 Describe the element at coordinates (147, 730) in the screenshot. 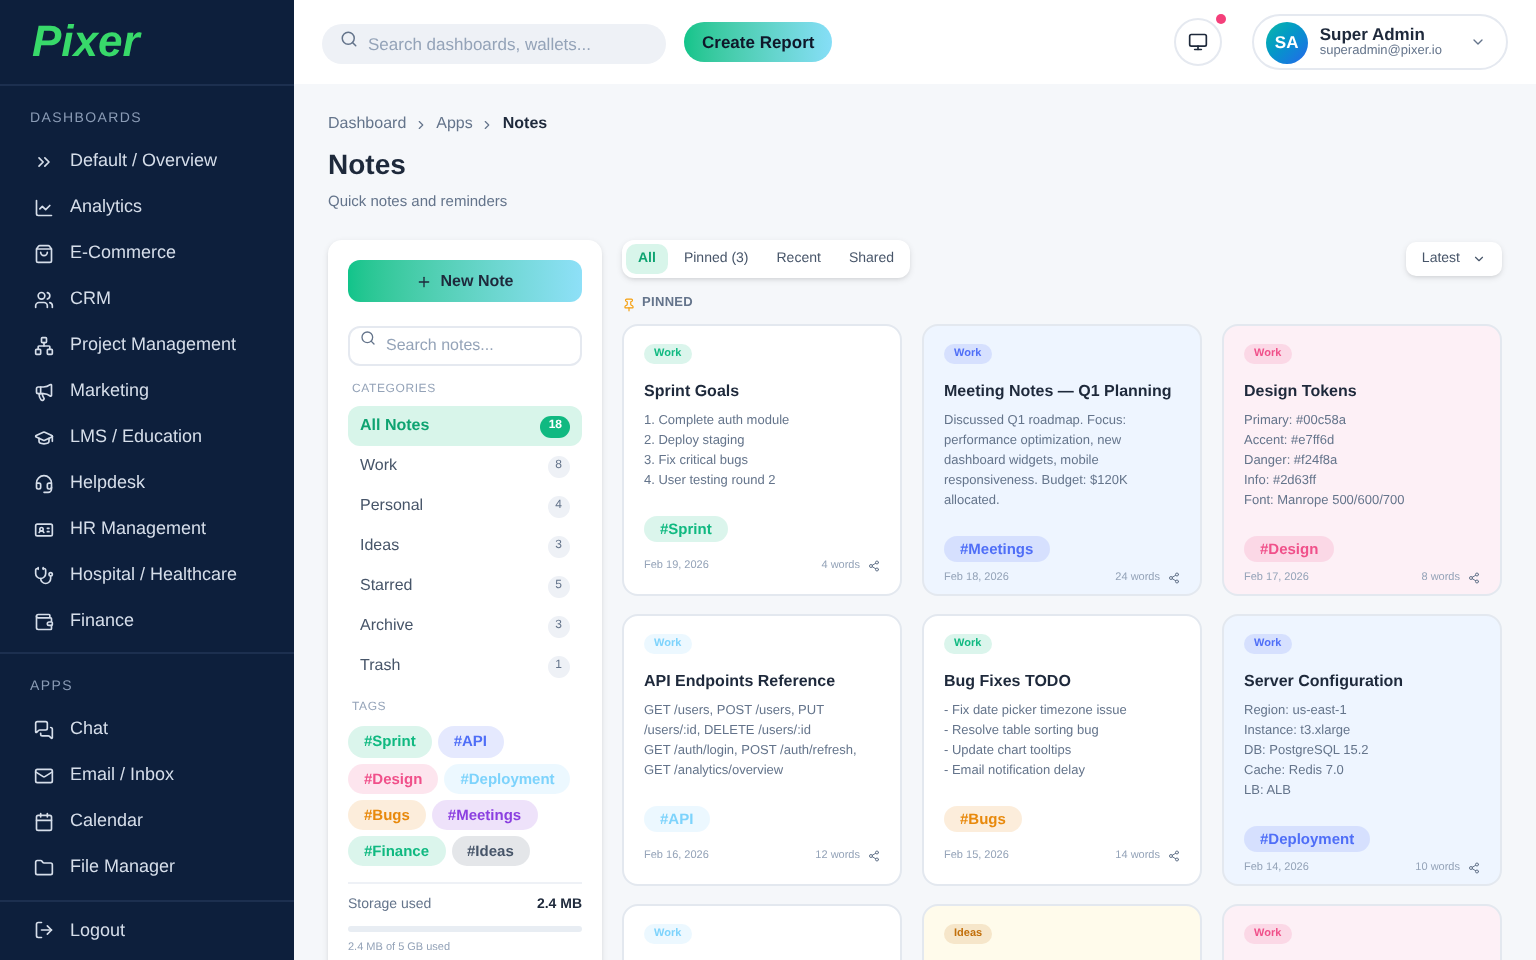

I see `nav-item: Chat` at that location.